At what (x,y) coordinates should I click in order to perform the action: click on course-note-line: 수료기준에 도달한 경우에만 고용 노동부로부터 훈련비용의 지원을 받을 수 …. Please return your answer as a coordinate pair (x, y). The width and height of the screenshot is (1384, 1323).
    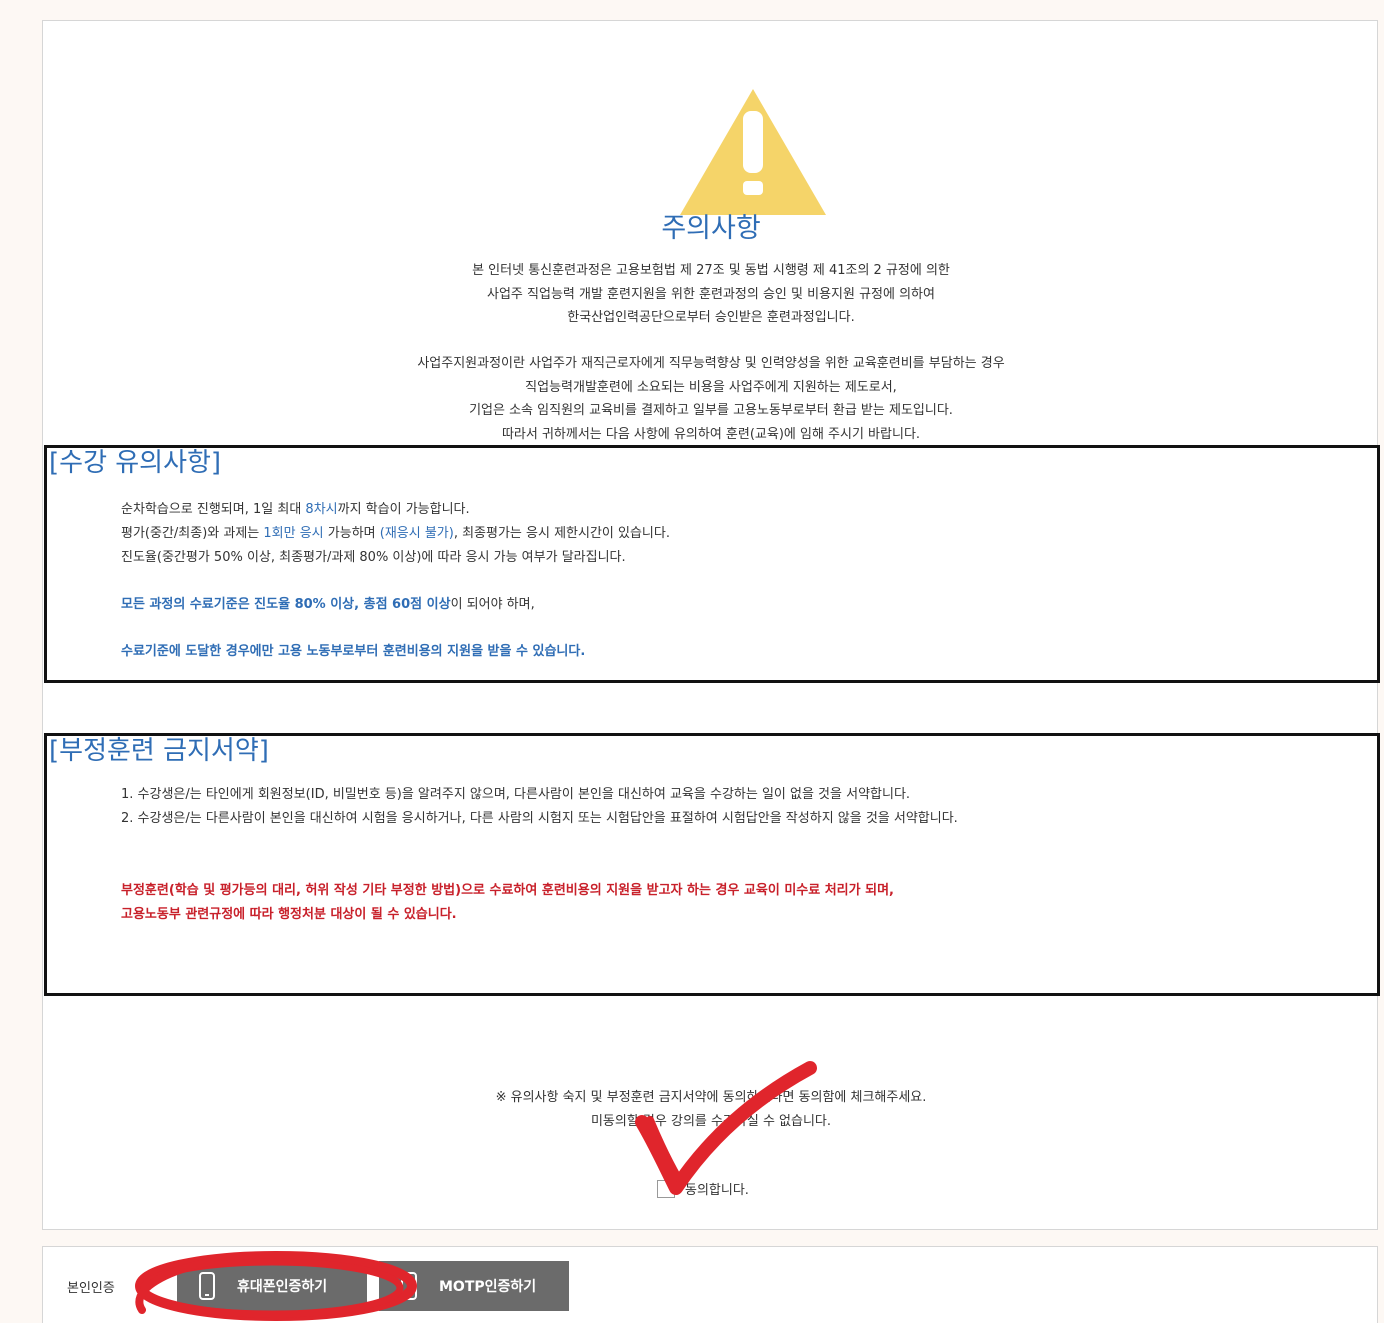
    Looking at the image, I should click on (353, 651).